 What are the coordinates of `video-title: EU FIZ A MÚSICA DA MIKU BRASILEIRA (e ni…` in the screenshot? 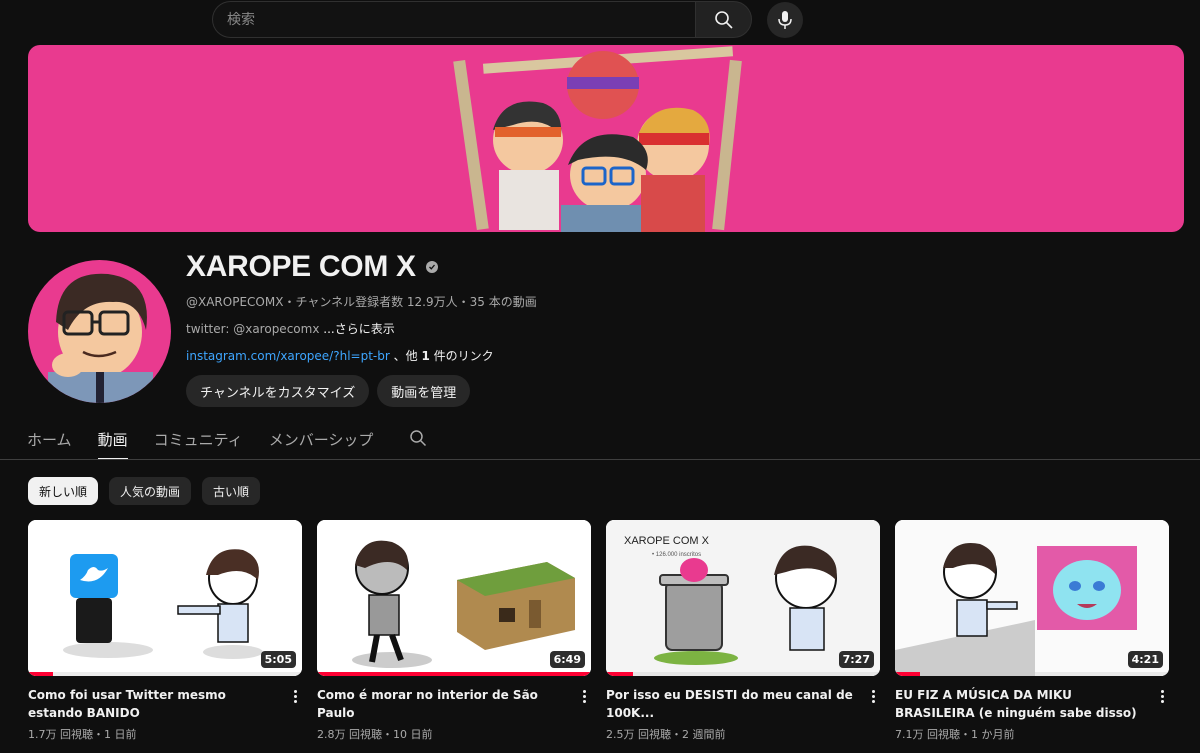 It's located at (1020, 704).